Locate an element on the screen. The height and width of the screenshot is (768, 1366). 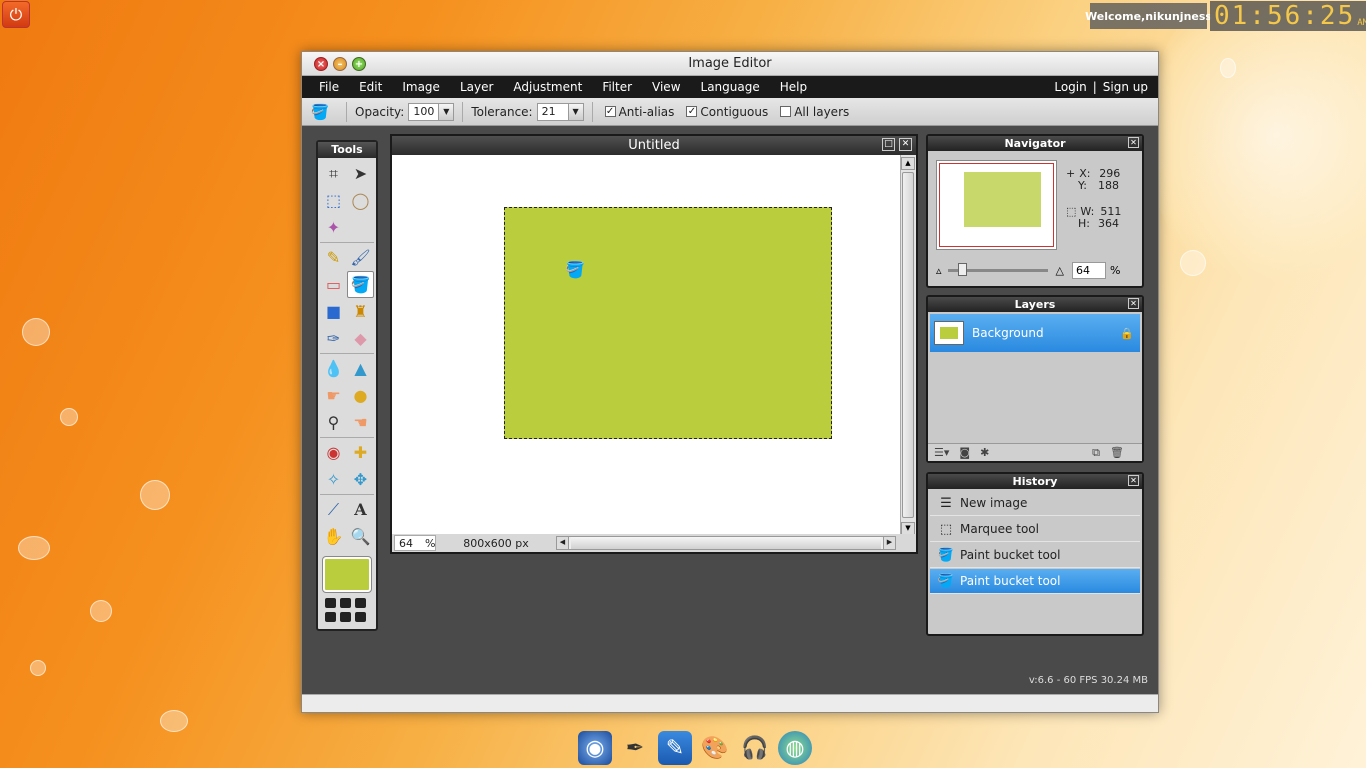
lasso-tool-icon: ◯ is located at coordinates (360, 200).